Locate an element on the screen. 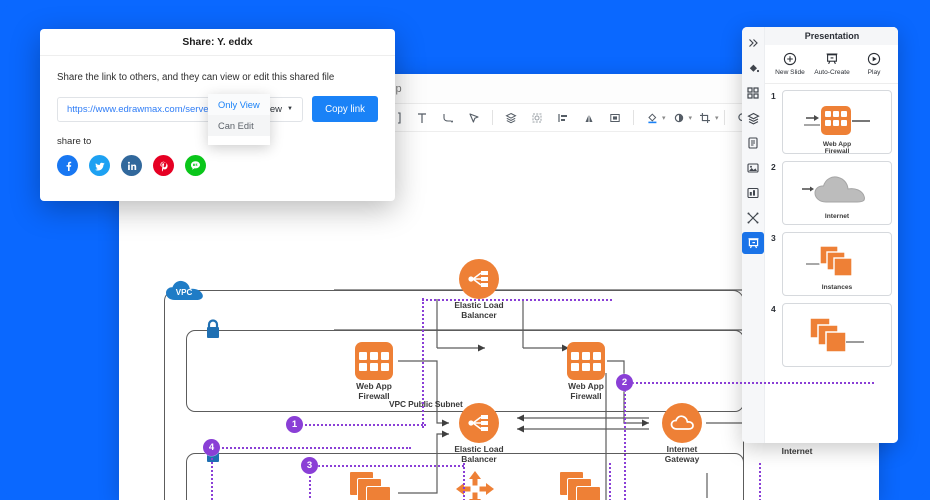 Image resolution: width=930 pixels, height=500 pixels. slide-caption: Instances is located at coordinates (837, 287).